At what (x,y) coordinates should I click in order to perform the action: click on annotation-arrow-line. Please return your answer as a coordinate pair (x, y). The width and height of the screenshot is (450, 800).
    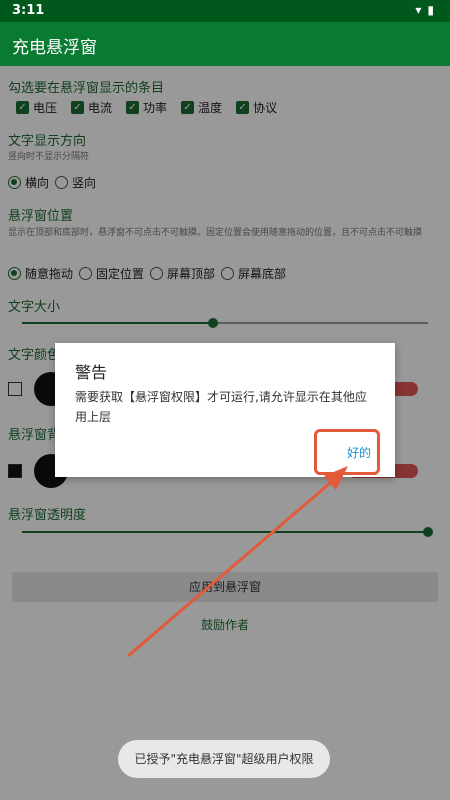
    Looking at the image, I should click on (232, 567).